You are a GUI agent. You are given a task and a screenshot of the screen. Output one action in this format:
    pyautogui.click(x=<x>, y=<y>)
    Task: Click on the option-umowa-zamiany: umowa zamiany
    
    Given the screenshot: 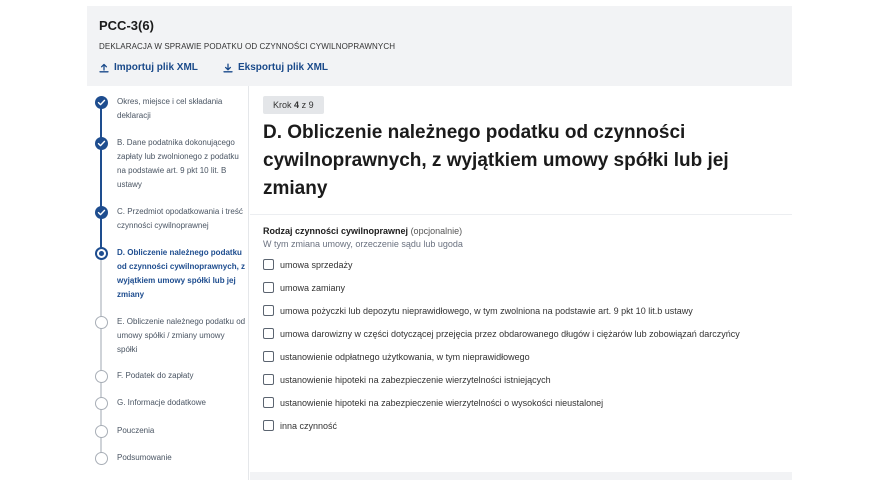 What is the action you would take?
    pyautogui.click(x=304, y=287)
    